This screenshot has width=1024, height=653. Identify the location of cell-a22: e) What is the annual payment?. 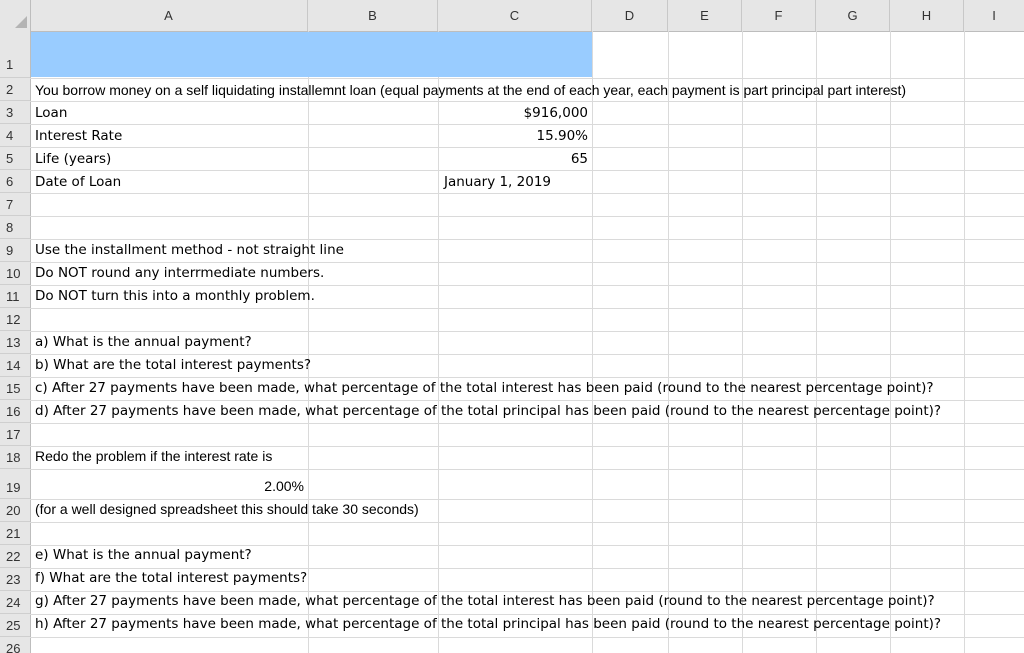
(143, 555).